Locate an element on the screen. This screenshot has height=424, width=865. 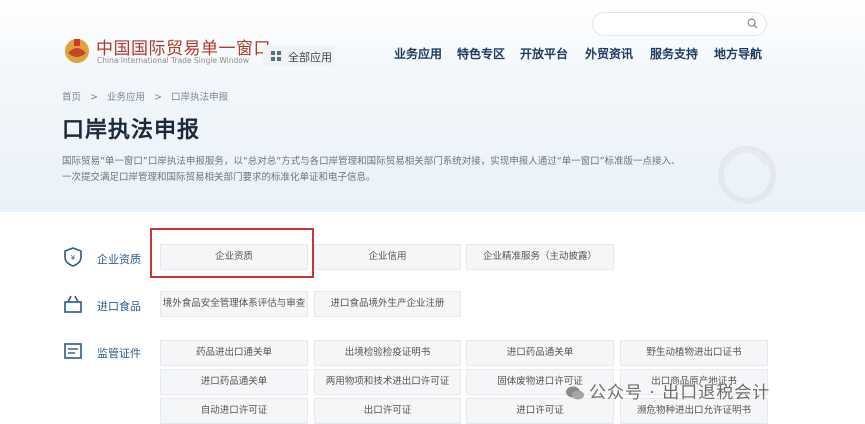
service-button-enterprise-credit: 企业信用 is located at coordinates (387, 257).